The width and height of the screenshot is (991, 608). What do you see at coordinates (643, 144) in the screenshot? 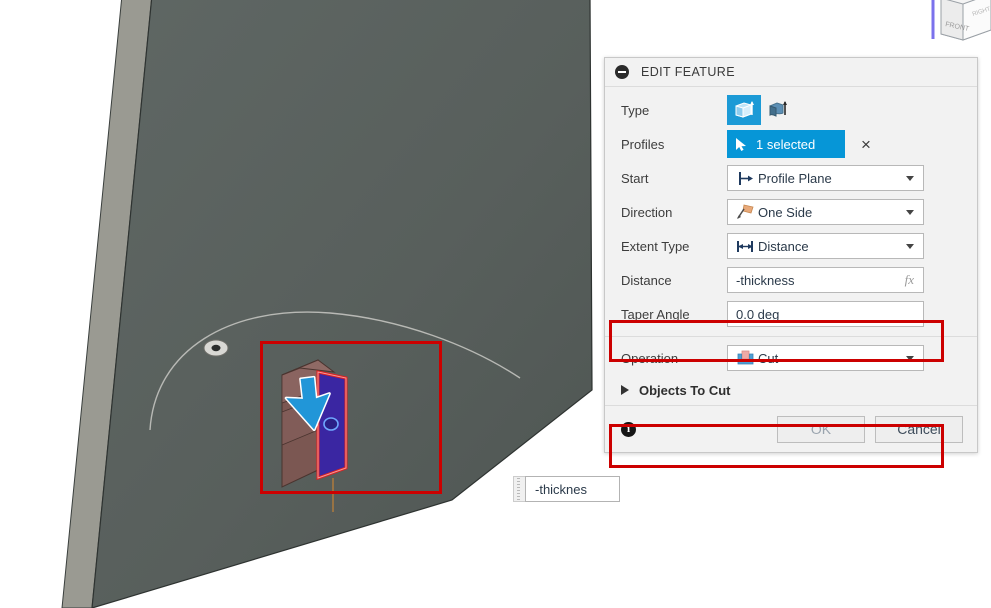
I see `label-profiles: Profiles` at bounding box center [643, 144].